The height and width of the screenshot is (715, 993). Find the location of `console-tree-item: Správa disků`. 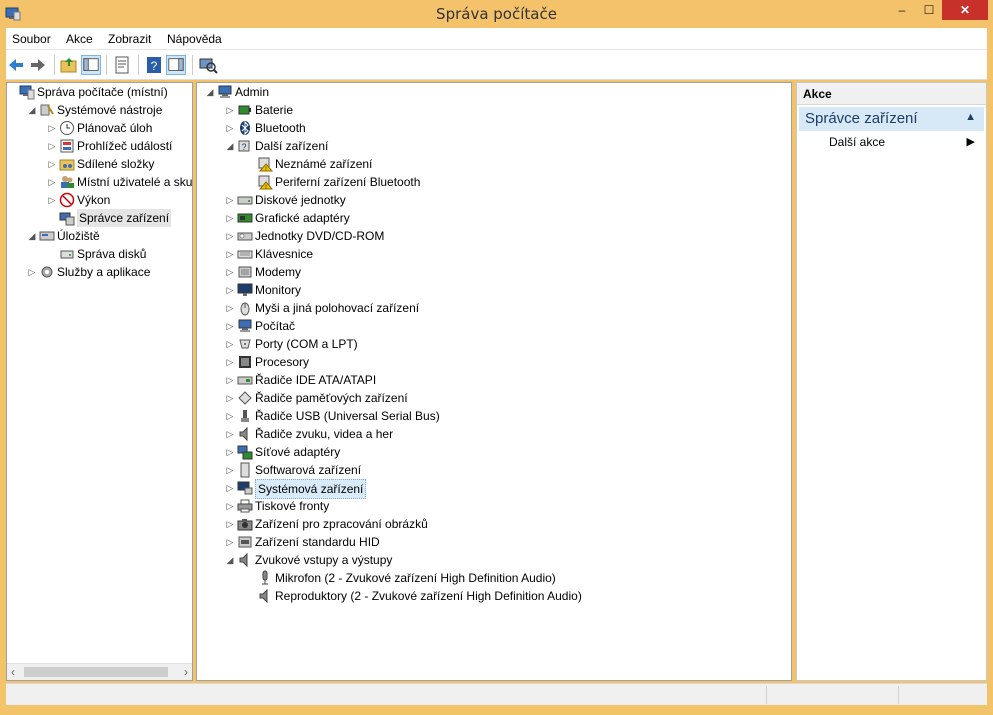

console-tree-item: Správa disků is located at coordinates (99, 254).